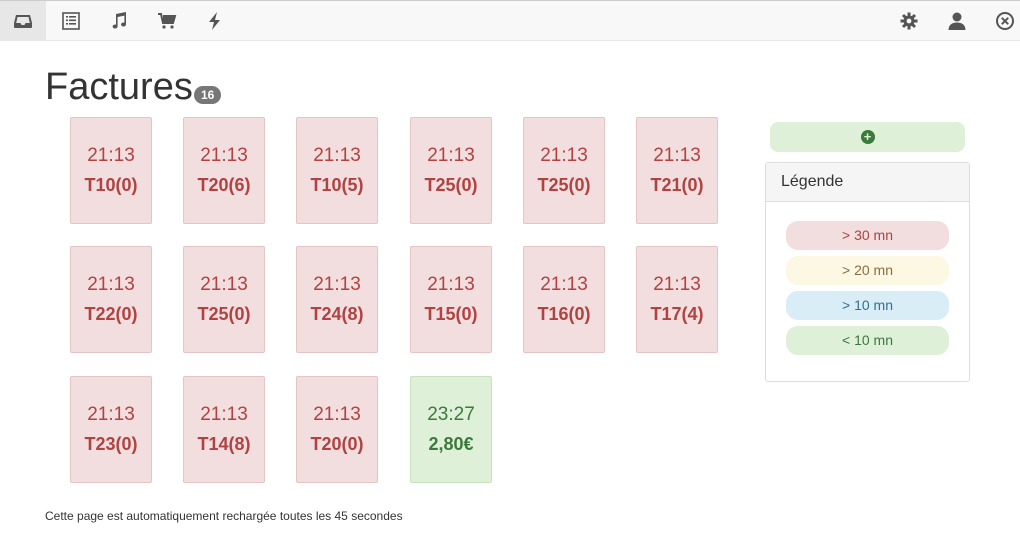 The width and height of the screenshot is (1020, 534). What do you see at coordinates (867, 235) in the screenshot?
I see `legend-item-30: > 30 mn` at bounding box center [867, 235].